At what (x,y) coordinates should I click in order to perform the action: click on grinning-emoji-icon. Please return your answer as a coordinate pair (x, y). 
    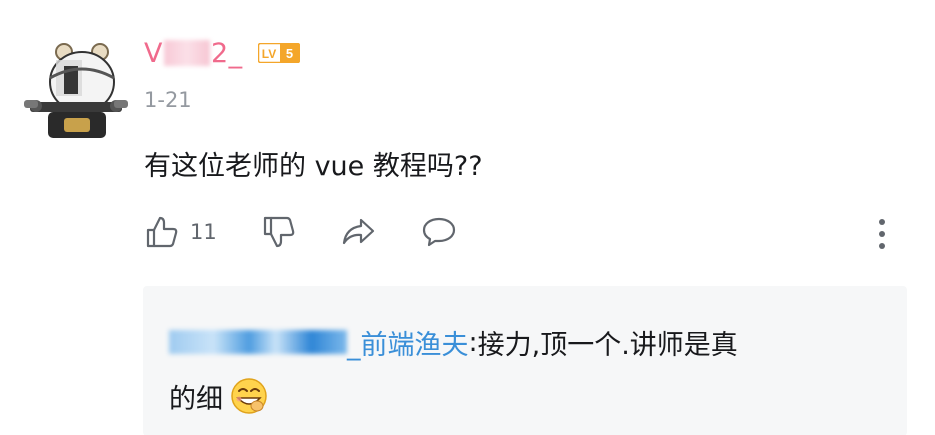
    Looking at the image, I should click on (249, 396).